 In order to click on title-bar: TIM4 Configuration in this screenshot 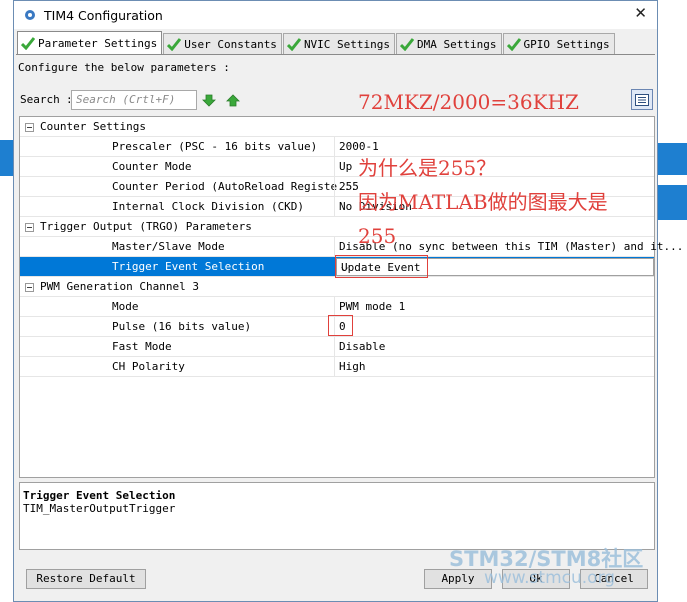, I will do `click(335, 15)`.